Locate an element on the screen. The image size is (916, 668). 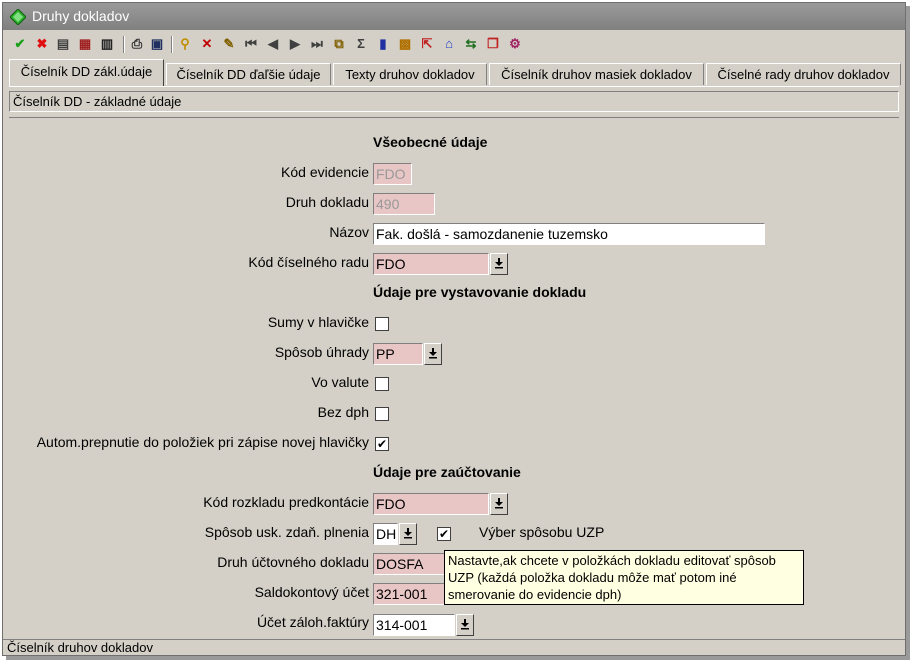
status-bar: Číselník druhov dokladov is located at coordinates (454, 647).